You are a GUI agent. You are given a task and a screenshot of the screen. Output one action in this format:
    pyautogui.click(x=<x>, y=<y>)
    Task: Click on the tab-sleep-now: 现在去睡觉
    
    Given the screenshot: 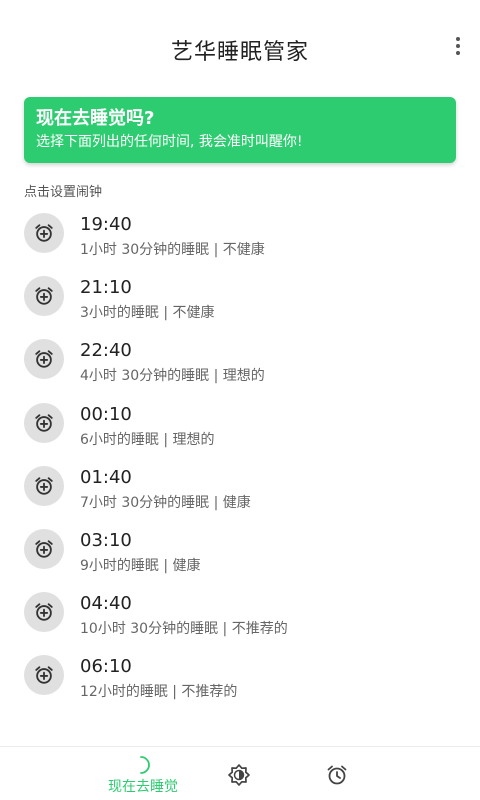 What is the action you would take?
    pyautogui.click(x=143, y=773)
    